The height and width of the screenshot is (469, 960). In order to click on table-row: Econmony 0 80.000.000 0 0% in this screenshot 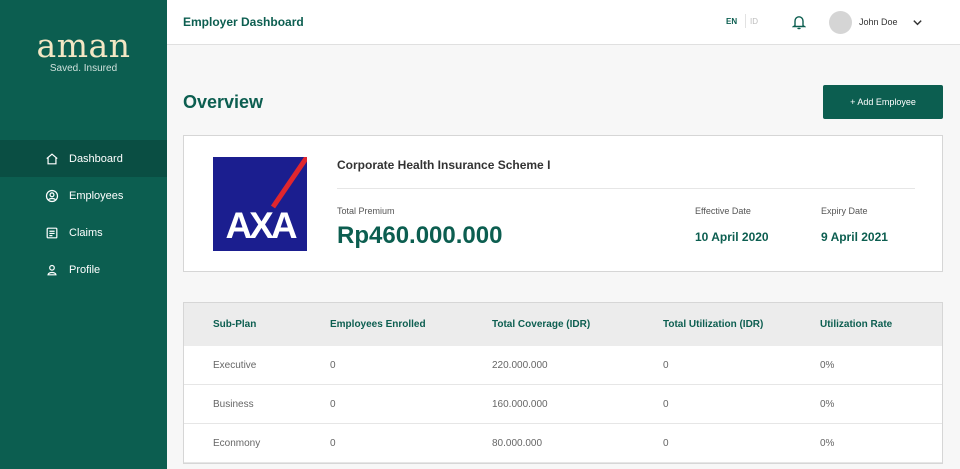, I will do `click(563, 443)`.